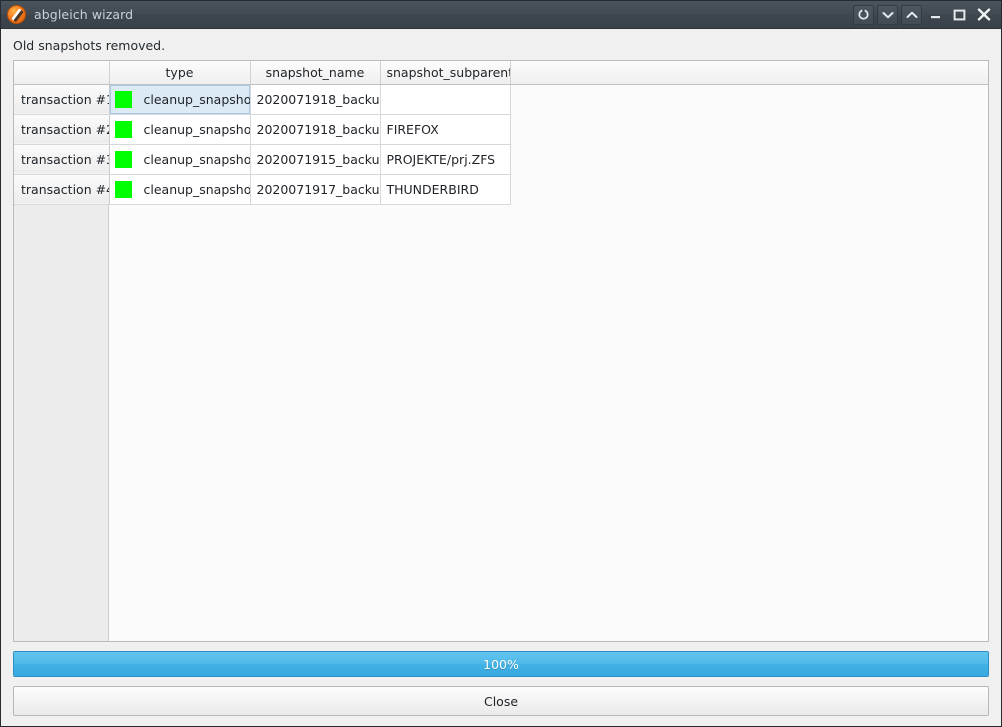 The width and height of the screenshot is (1002, 727). What do you see at coordinates (445, 73) in the screenshot?
I see `column-header-snapshot-subparent: snapshot_subparent` at bounding box center [445, 73].